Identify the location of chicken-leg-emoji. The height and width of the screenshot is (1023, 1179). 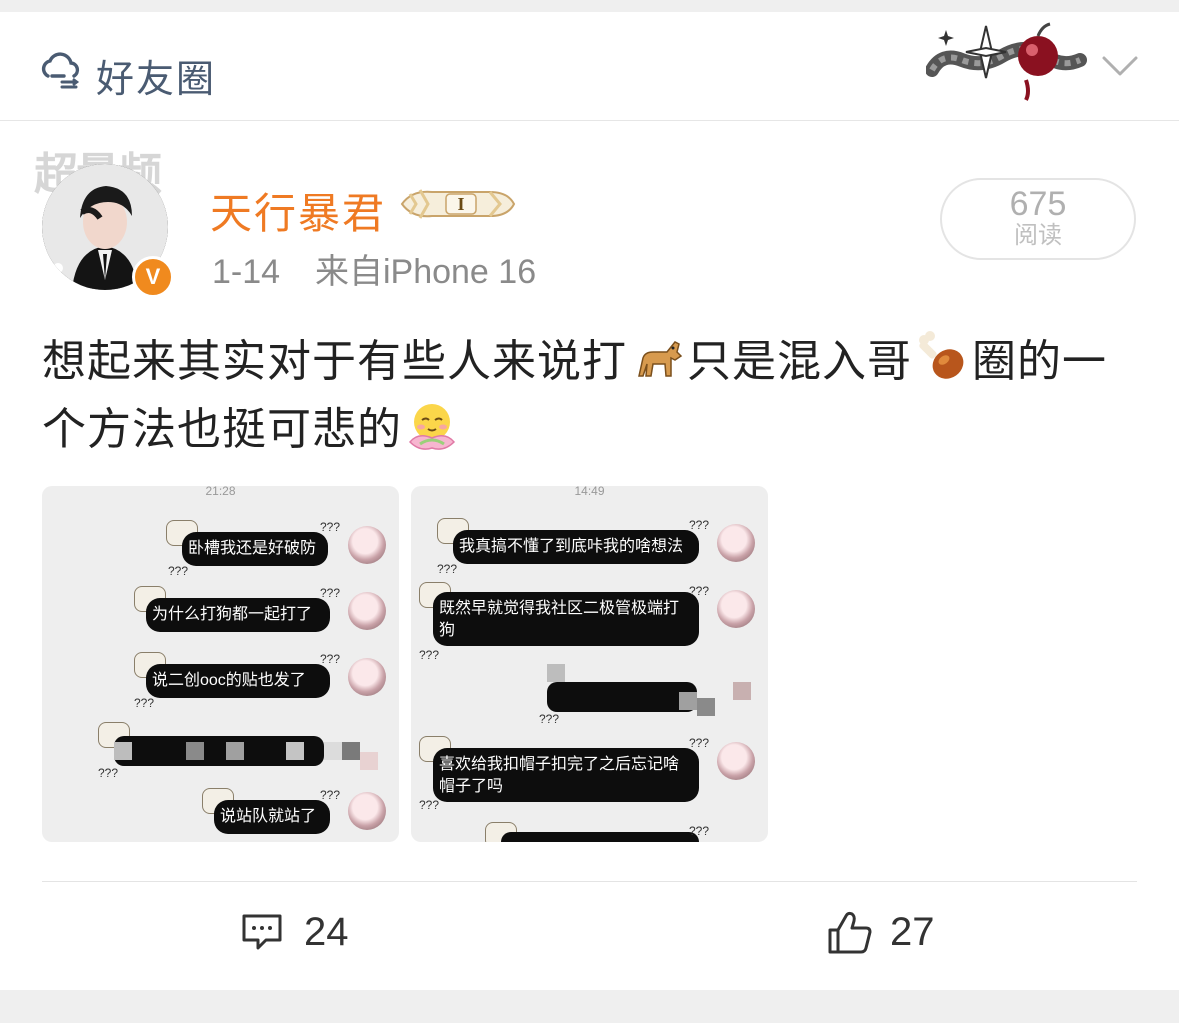
(941, 355).